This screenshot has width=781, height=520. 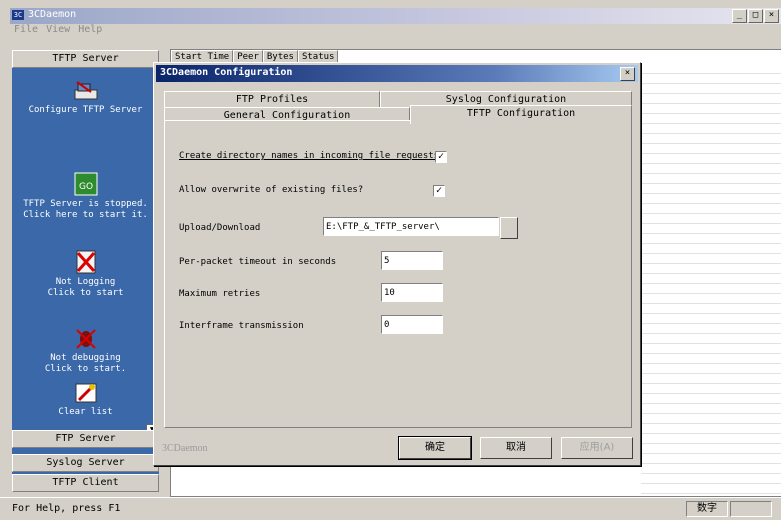 What do you see at coordinates (90, 31) in the screenshot?
I see `menu-help: Help` at bounding box center [90, 31].